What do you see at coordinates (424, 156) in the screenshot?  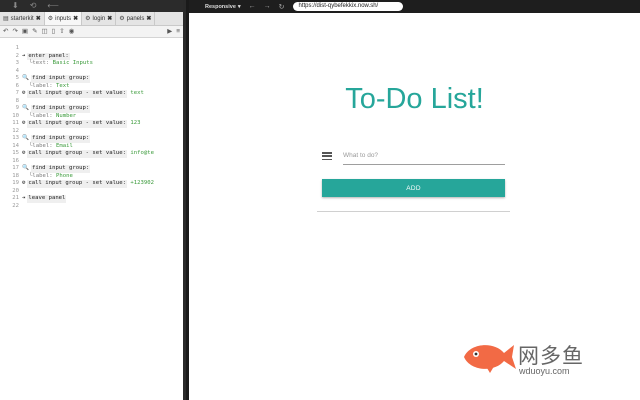 I see `todo-input` at bounding box center [424, 156].